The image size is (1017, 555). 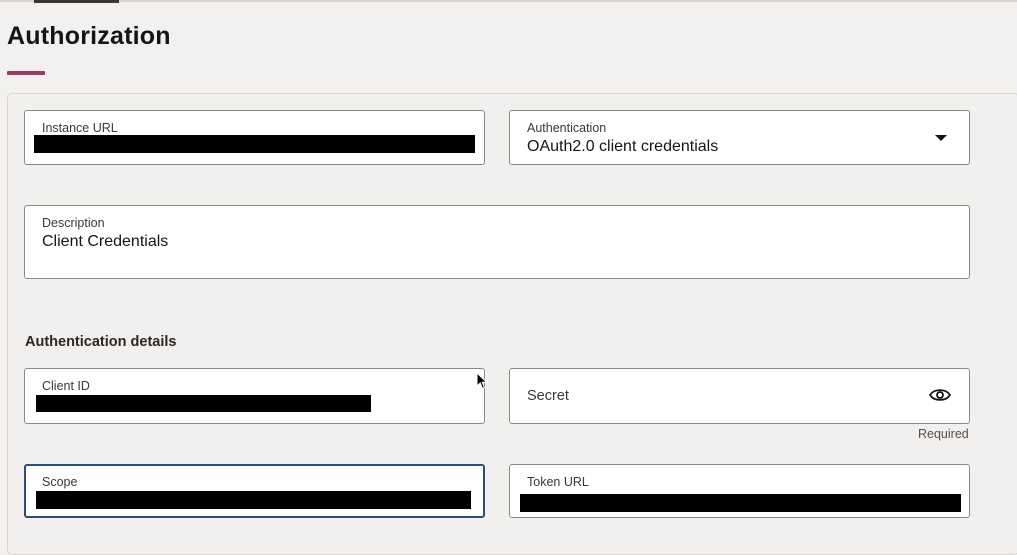 What do you see at coordinates (89, 36) in the screenshot?
I see `page-title: Authorization` at bounding box center [89, 36].